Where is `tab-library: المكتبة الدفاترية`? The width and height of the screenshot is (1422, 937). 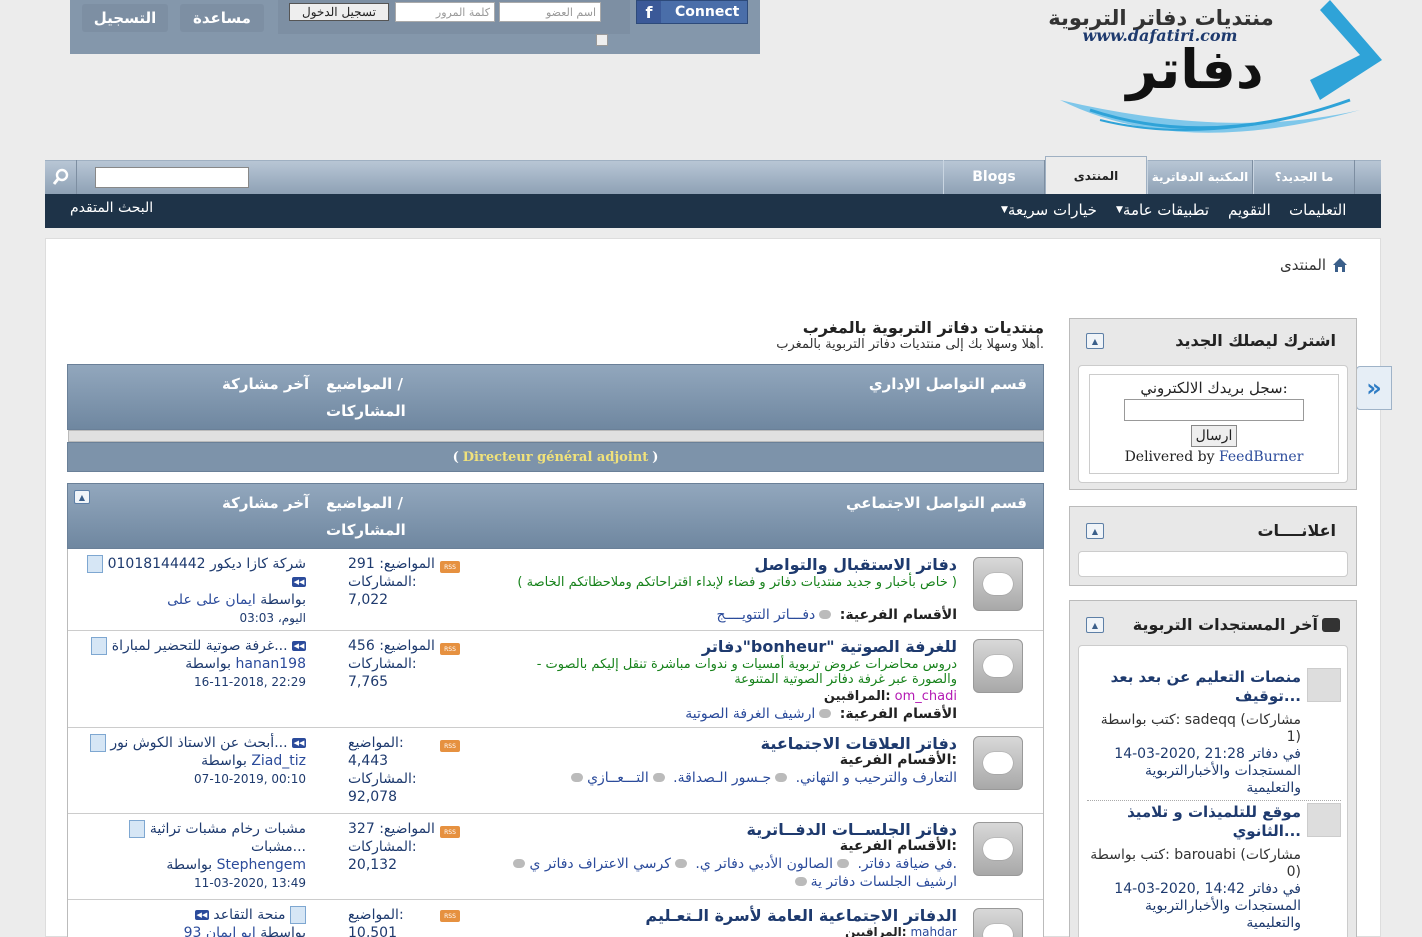
tab-library: المكتبة الدفاترية is located at coordinates (1200, 177).